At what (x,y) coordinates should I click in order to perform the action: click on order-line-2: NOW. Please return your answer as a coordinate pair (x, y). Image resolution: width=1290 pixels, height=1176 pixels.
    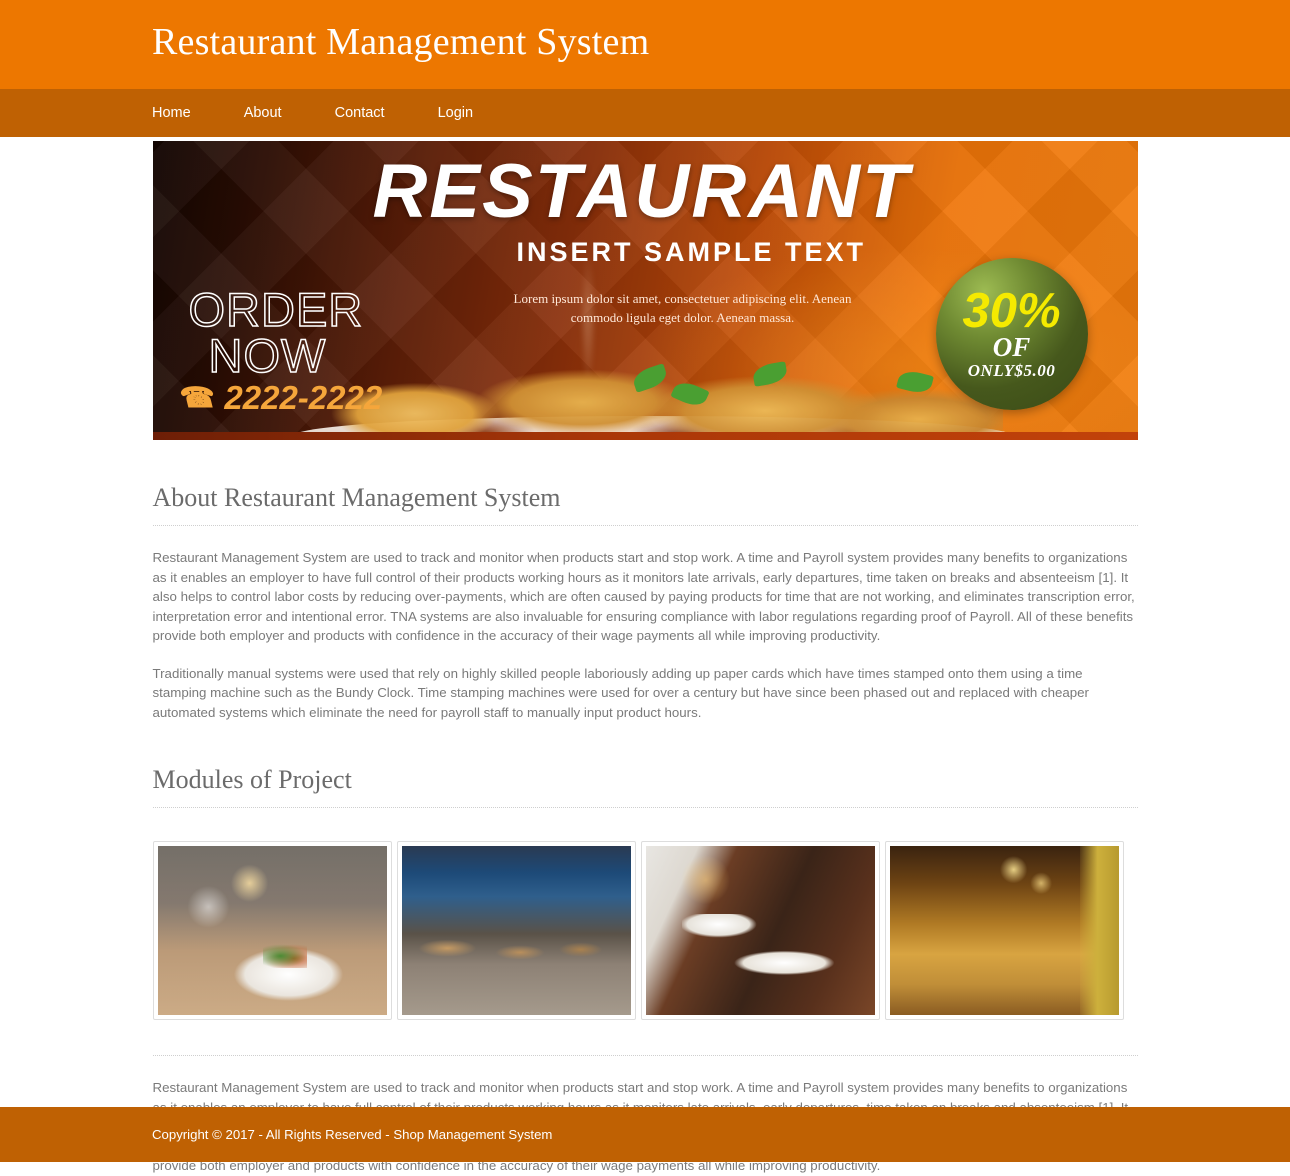
    Looking at the image, I should click on (267, 355).